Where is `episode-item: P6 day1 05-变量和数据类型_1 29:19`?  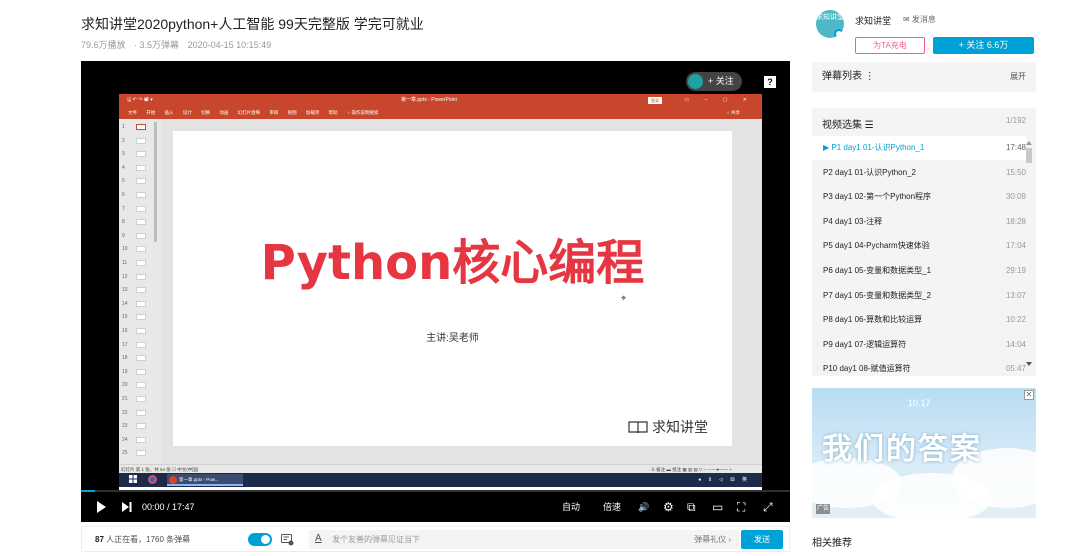 episode-item: P6 day1 05-变量和数据类型_1 29:19 is located at coordinates (919, 271).